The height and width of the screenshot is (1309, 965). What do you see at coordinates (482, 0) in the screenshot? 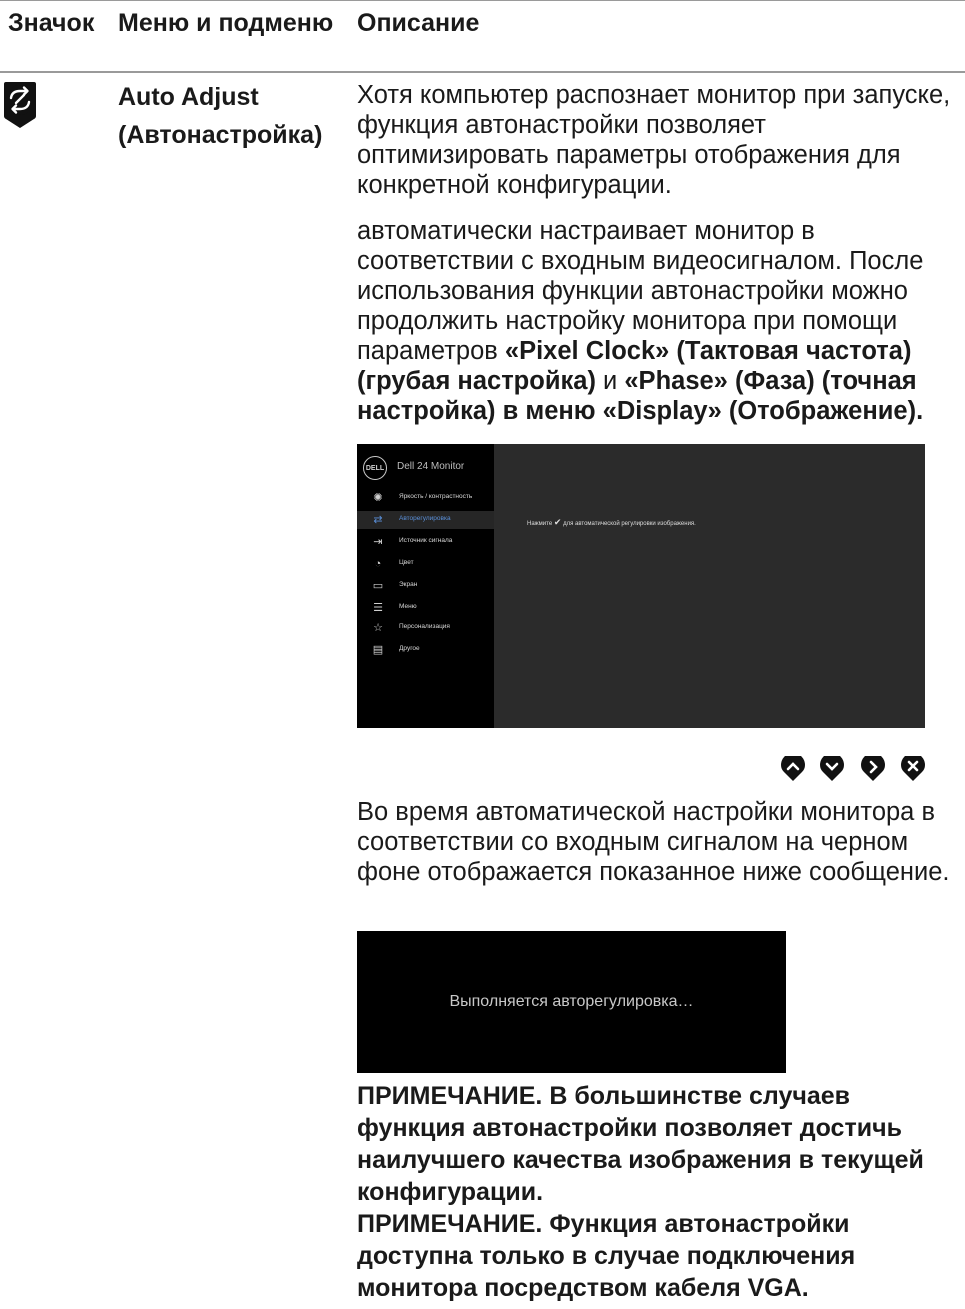
I see `table-top-rule` at bounding box center [482, 0].